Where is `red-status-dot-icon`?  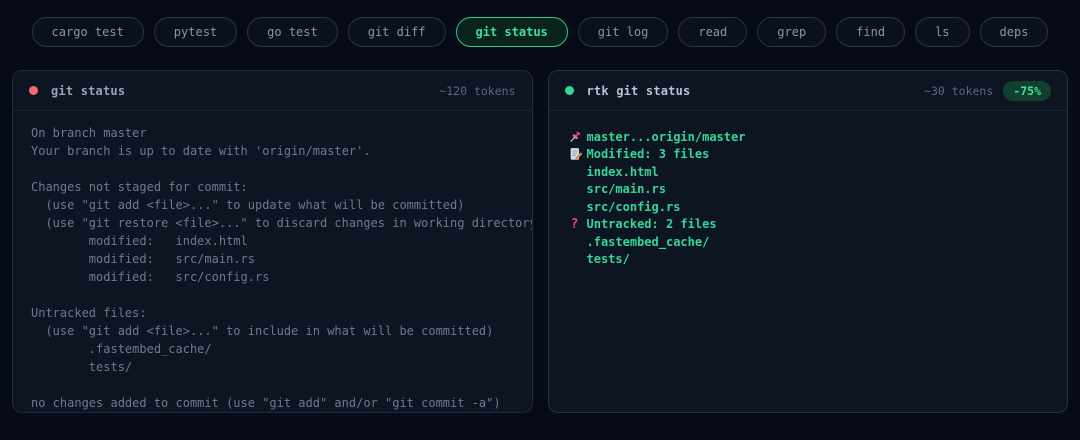 red-status-dot-icon is located at coordinates (33, 90).